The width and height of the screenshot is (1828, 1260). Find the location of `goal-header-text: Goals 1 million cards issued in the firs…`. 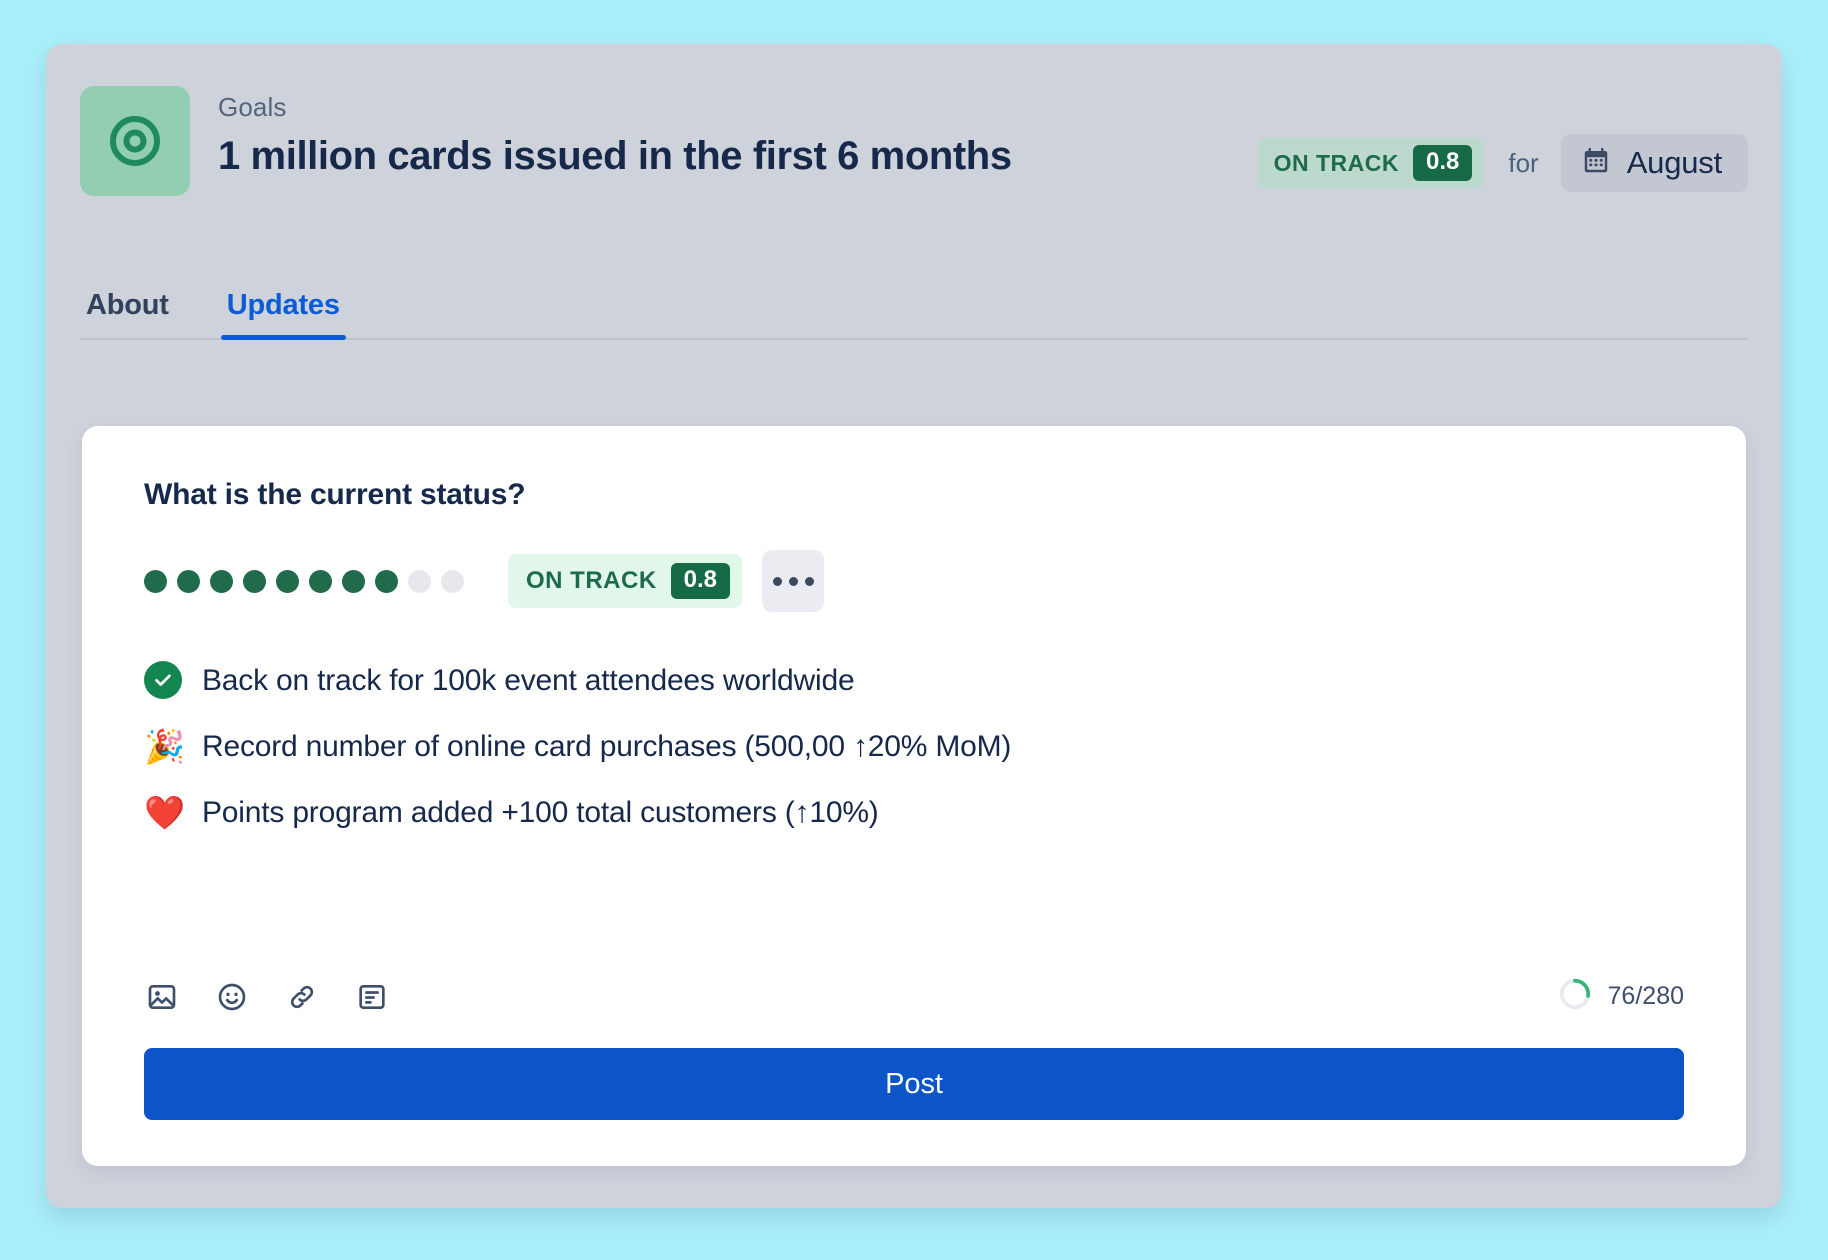

goal-header-text: Goals 1 million cards issued in the firs… is located at coordinates (738, 133).